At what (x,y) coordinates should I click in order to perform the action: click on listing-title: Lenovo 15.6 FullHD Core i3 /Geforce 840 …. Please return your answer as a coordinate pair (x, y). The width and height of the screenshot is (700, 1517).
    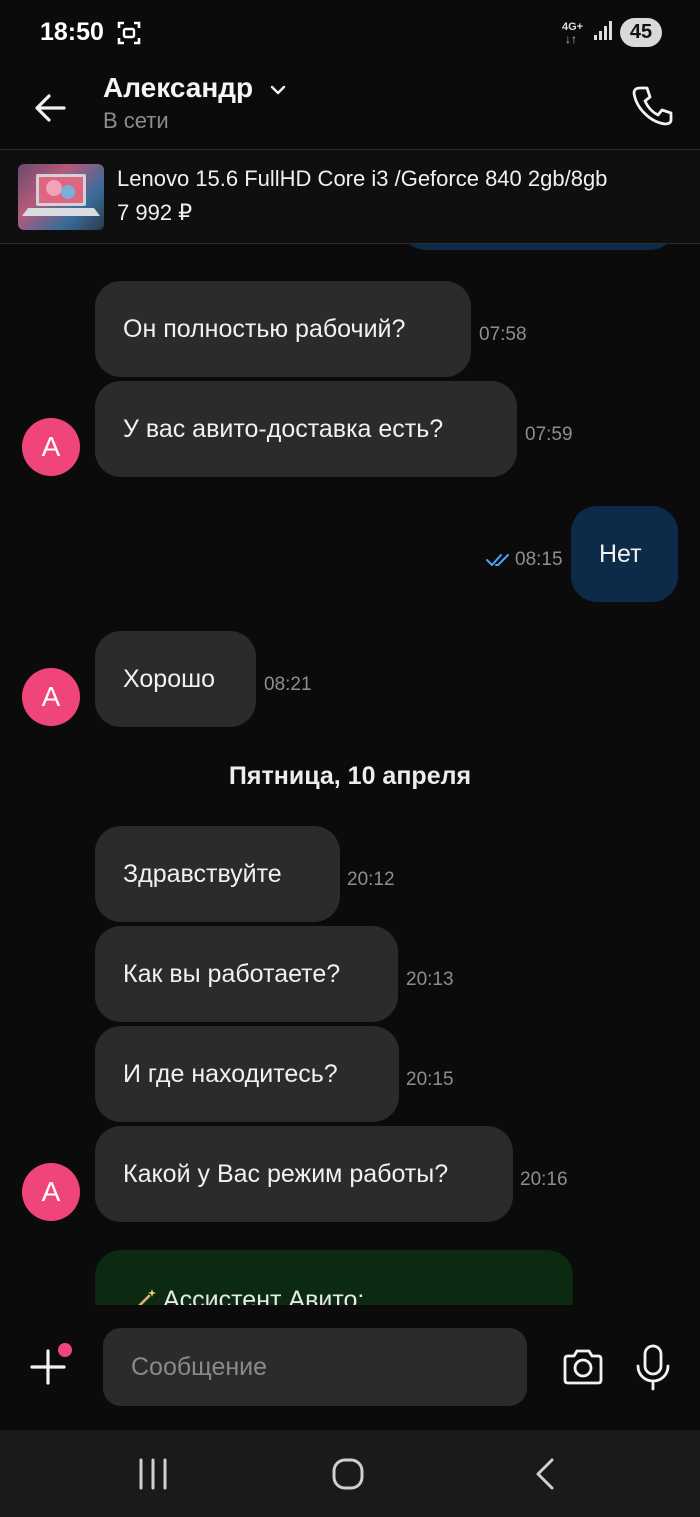
    Looking at the image, I should click on (362, 179).